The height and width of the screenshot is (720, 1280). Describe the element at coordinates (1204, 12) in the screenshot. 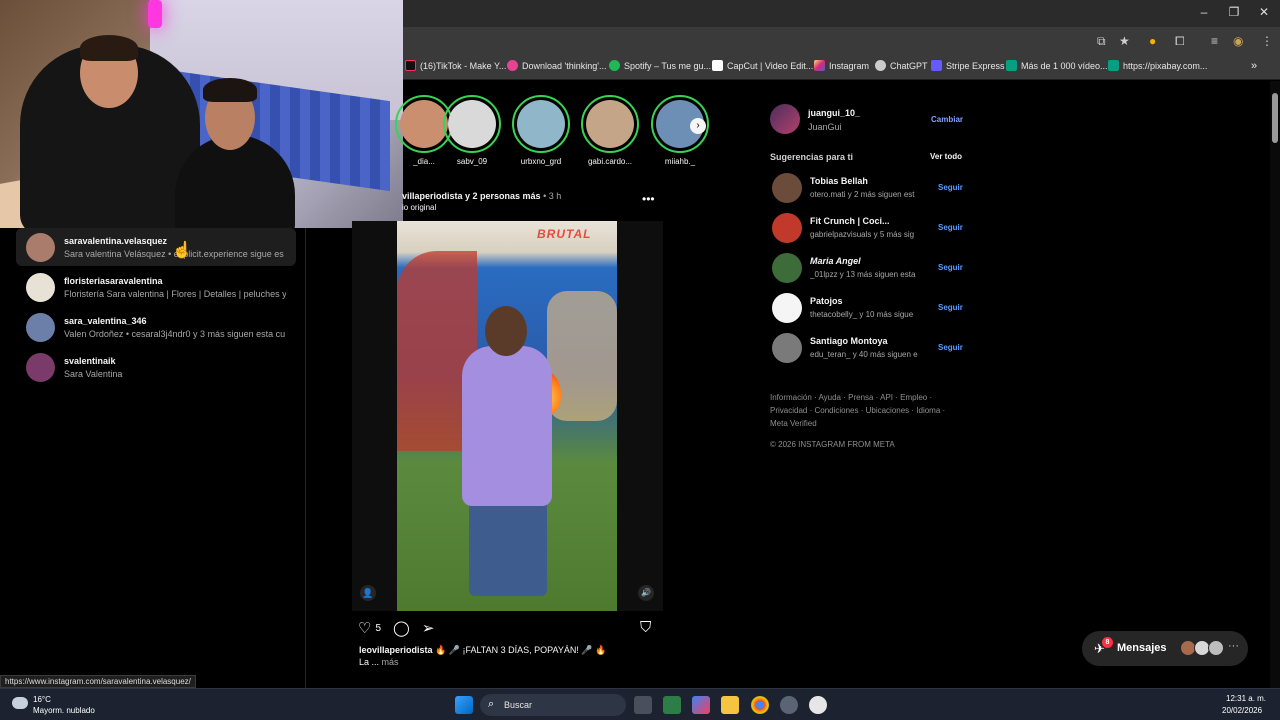

I see `minimize-icon: –` at that location.